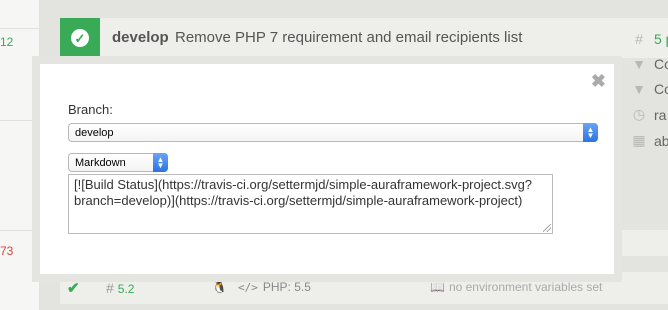 The height and width of the screenshot is (310, 668). What do you see at coordinates (660, 114) in the screenshot?
I see `duration-text: ra` at bounding box center [660, 114].